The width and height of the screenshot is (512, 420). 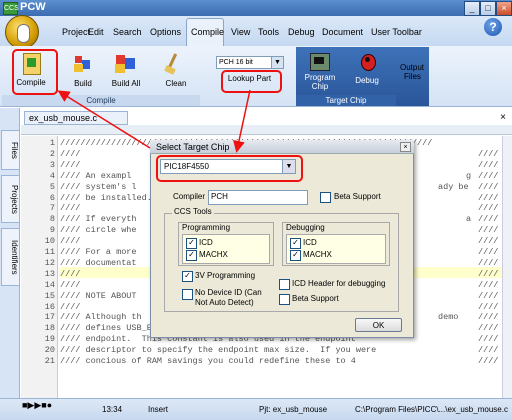 I want to click on annotation-arrows, so click(x=154, y=121).